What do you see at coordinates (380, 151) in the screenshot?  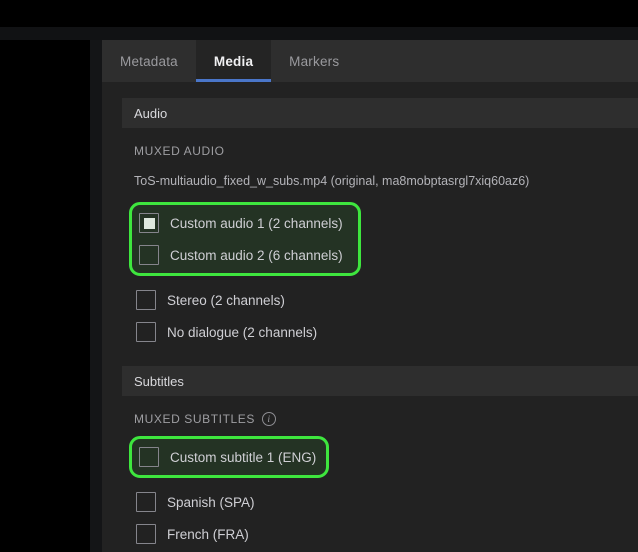 I see `group-label-muxed-audio: MUXED AUDIO` at bounding box center [380, 151].